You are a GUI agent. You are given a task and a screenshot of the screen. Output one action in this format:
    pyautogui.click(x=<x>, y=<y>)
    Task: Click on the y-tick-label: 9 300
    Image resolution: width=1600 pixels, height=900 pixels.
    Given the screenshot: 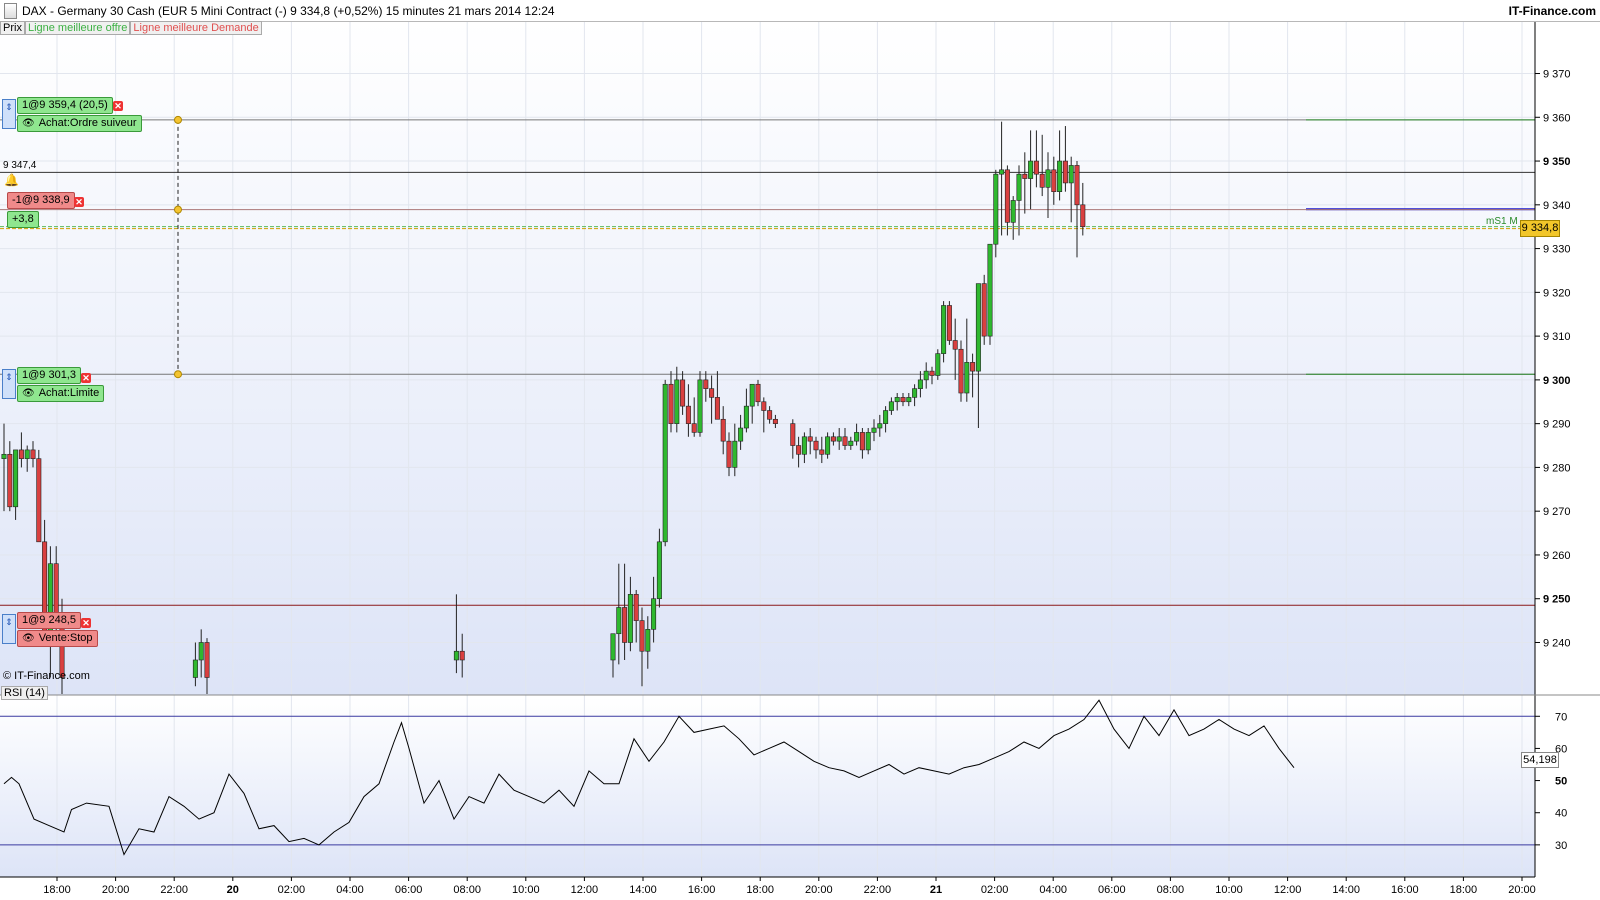 What is the action you would take?
    pyautogui.click(x=1557, y=381)
    